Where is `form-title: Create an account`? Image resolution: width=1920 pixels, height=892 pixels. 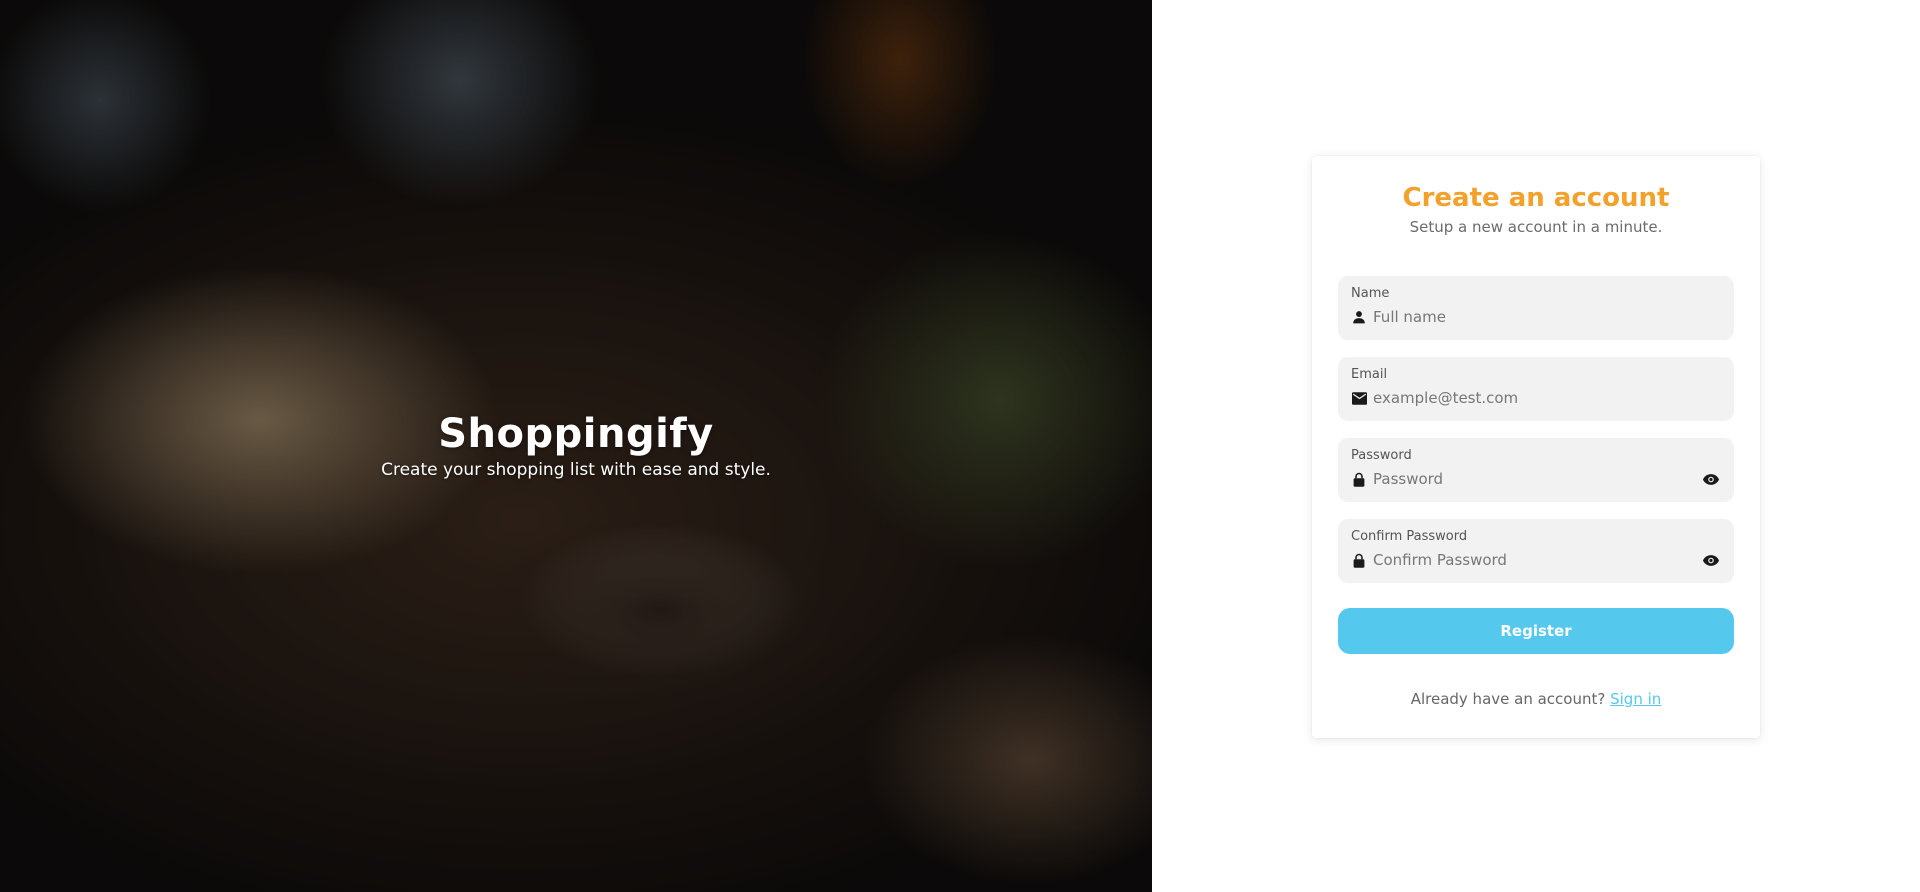
form-title: Create an account is located at coordinates (1536, 198).